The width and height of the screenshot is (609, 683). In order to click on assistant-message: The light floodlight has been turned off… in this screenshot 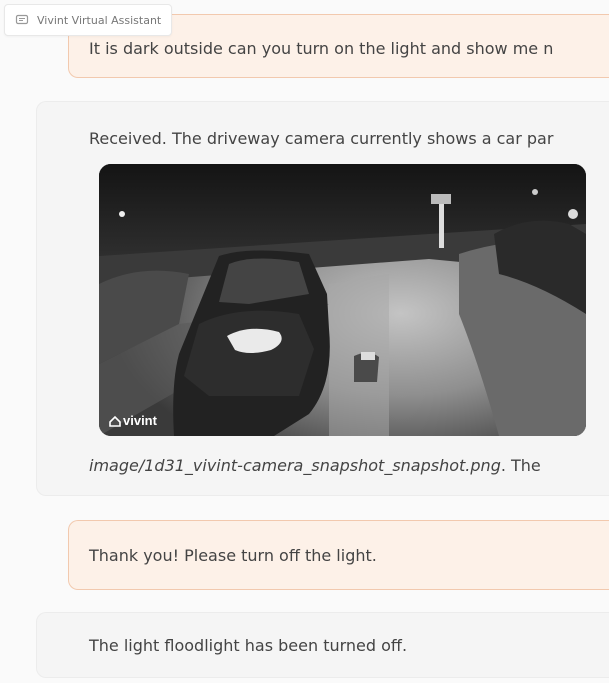, I will do `click(322, 645)`.